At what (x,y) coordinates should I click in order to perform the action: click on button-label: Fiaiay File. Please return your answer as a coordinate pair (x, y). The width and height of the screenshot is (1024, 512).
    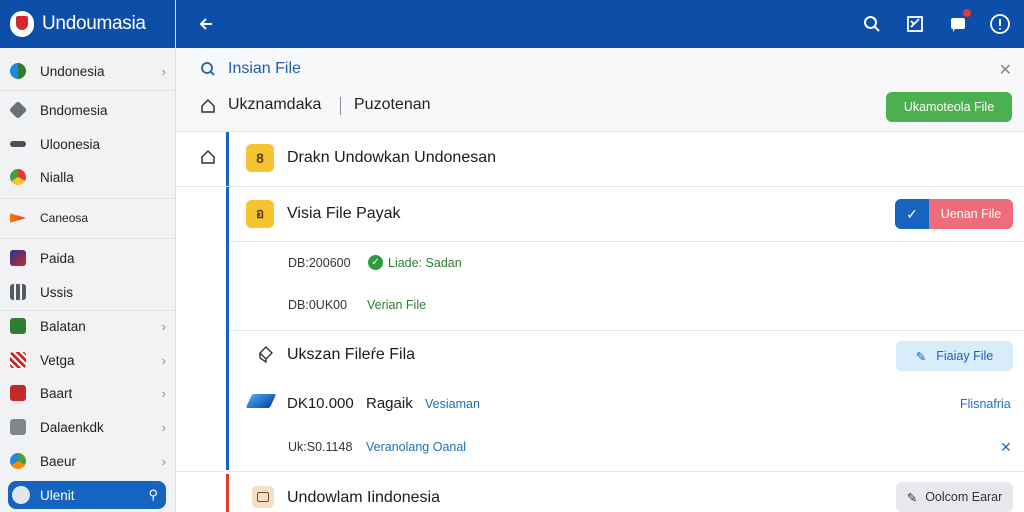
    Looking at the image, I should click on (965, 356).